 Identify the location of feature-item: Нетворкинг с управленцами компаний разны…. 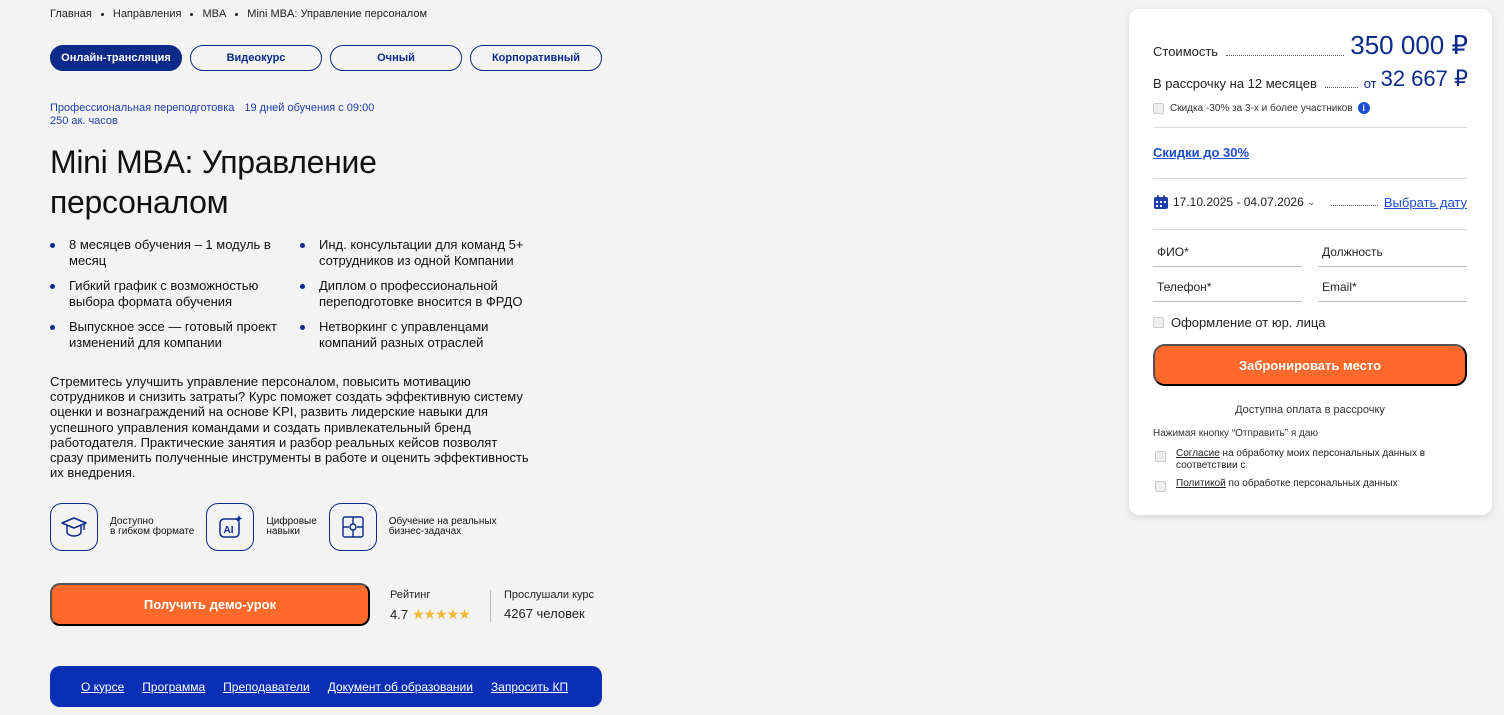
(425, 335).